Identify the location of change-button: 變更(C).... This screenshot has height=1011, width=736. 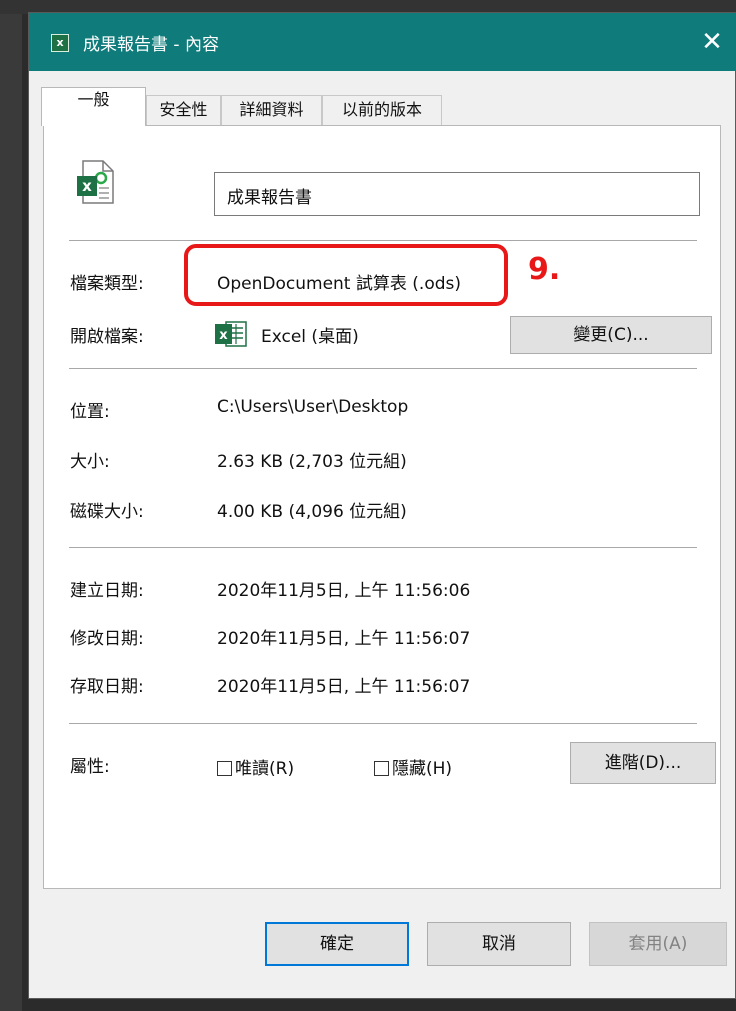
(611, 335).